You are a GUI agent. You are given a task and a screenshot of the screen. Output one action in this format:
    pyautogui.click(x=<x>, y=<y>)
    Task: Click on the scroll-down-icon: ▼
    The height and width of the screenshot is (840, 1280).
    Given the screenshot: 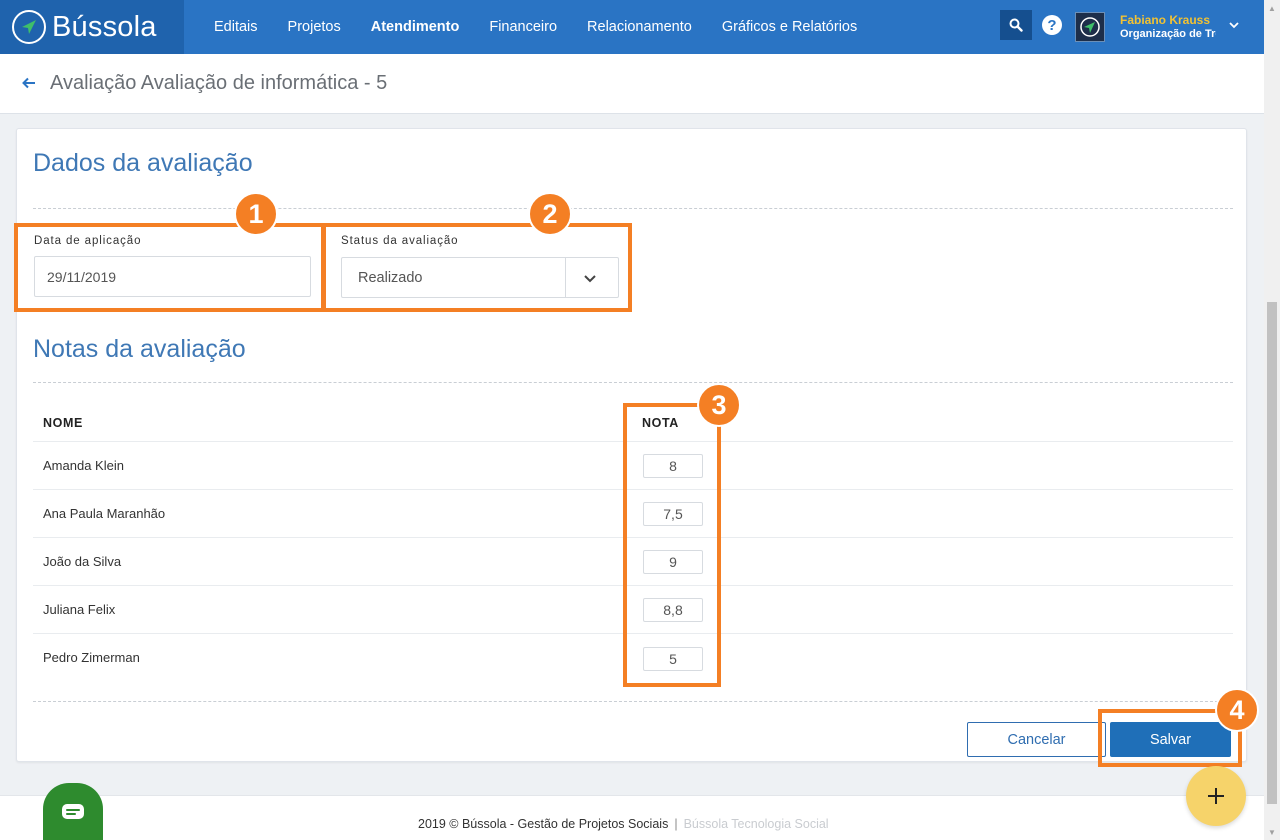 What is the action you would take?
    pyautogui.click(x=1272, y=832)
    